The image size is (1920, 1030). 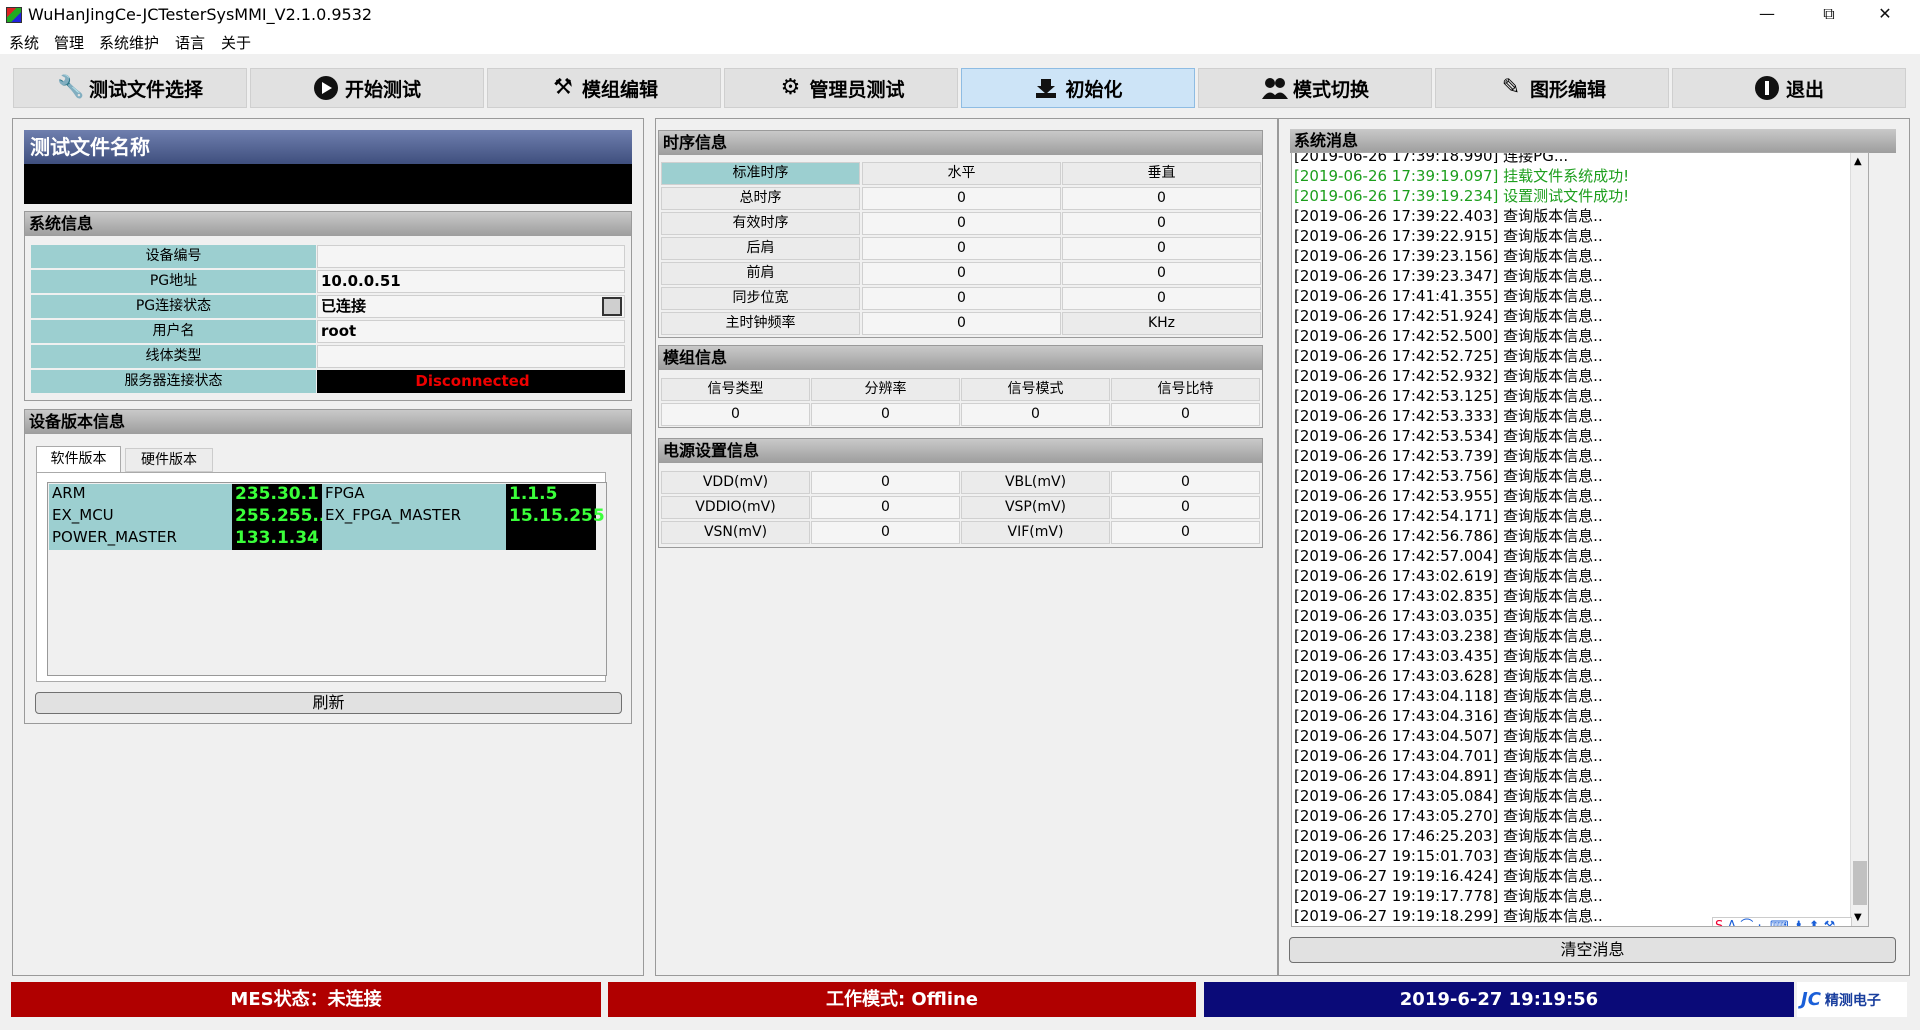 I want to click on scroll-down-icon: ▼, so click(x=1858, y=917).